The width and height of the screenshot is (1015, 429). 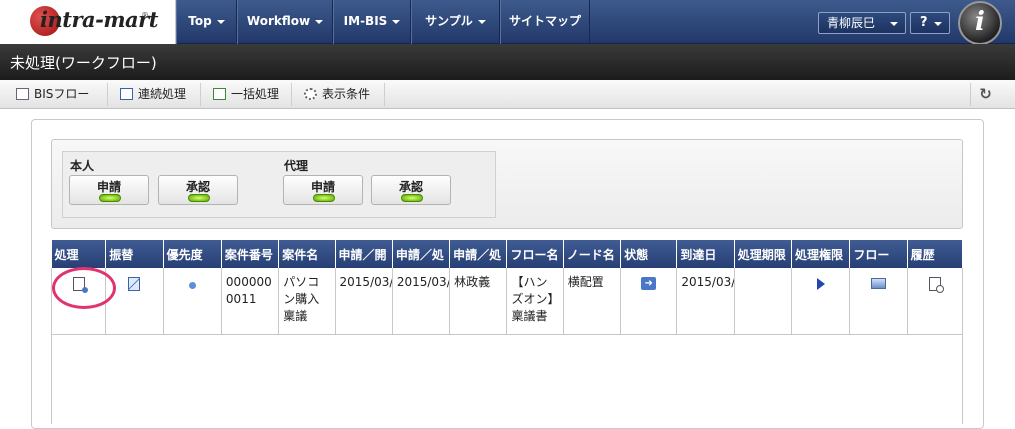 I want to click on menu-sitemap-label: サイトマップ, so click(x=544, y=21).